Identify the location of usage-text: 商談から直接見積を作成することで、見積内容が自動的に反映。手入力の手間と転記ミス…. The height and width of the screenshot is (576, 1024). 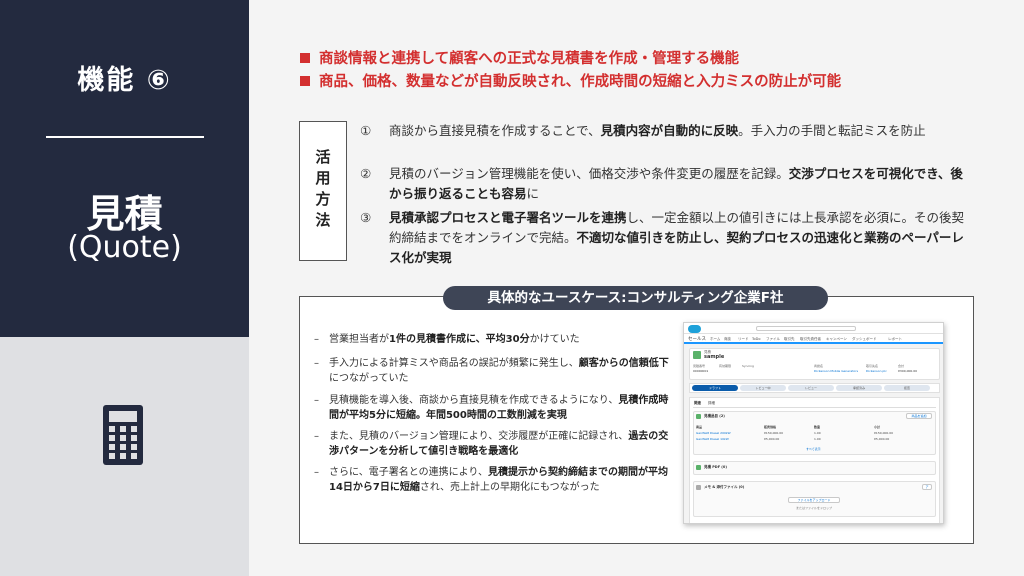
(657, 130).